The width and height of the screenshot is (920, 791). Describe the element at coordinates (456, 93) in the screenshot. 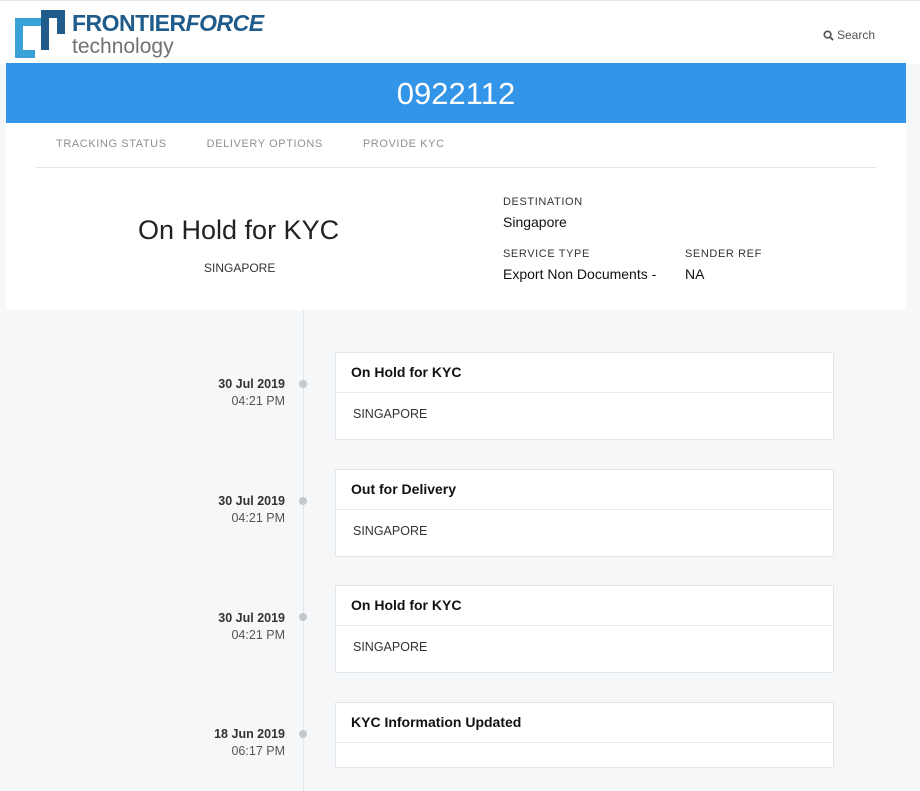

I see `tracking-number-banner: 0922112` at that location.